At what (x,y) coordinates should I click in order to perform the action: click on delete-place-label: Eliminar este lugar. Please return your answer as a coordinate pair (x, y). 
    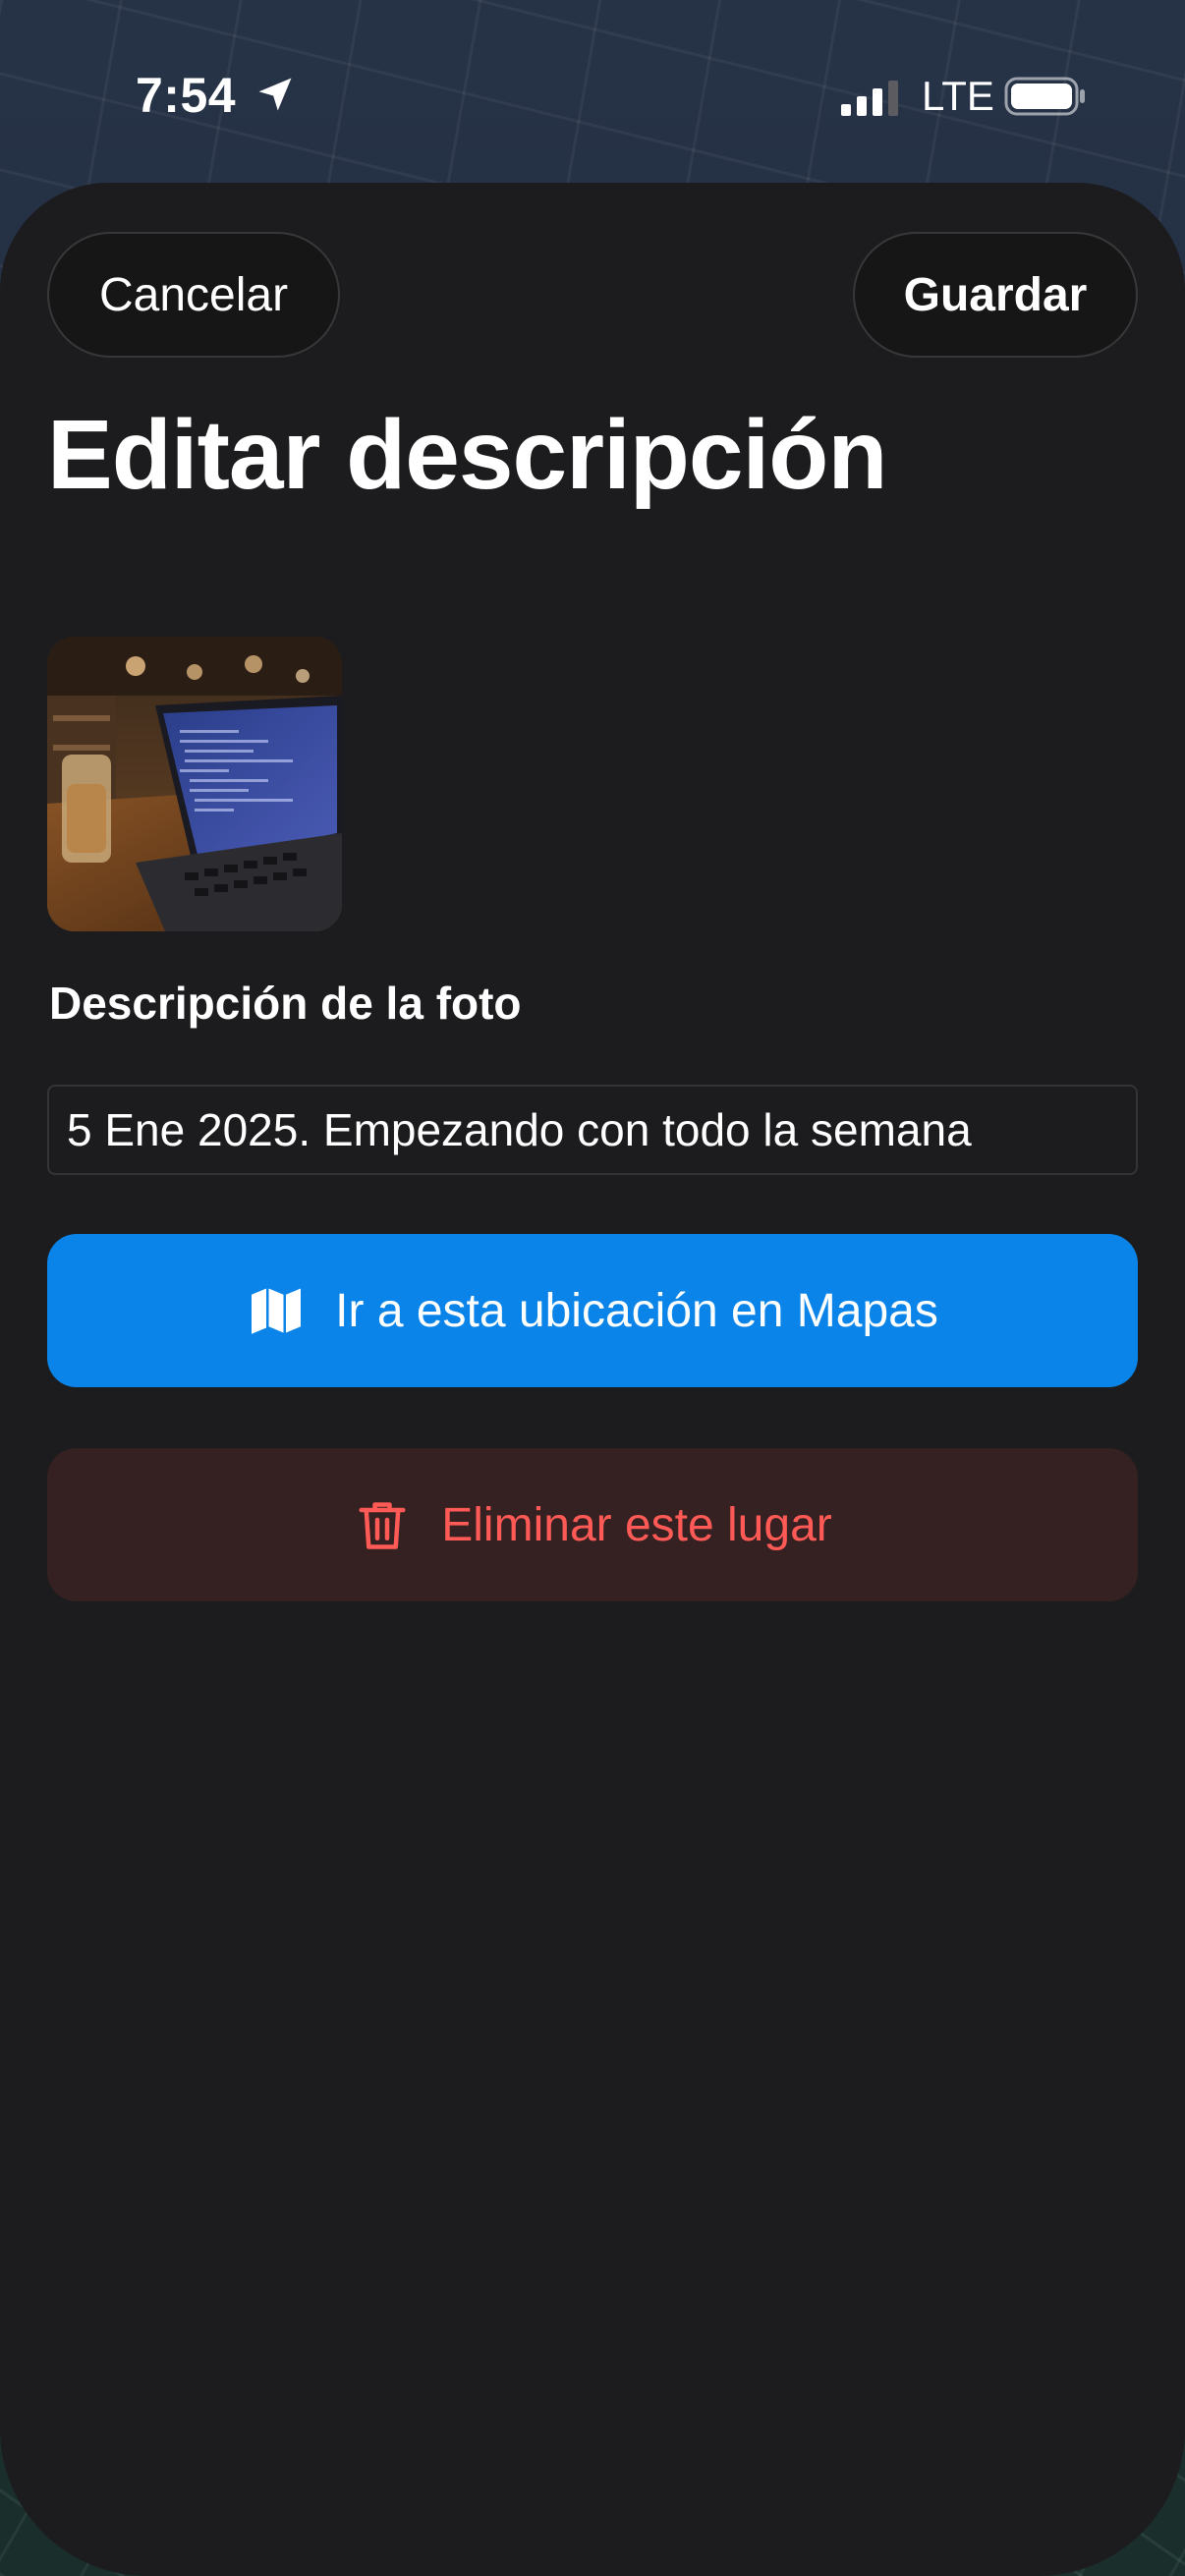
    Looking at the image, I should click on (637, 1524).